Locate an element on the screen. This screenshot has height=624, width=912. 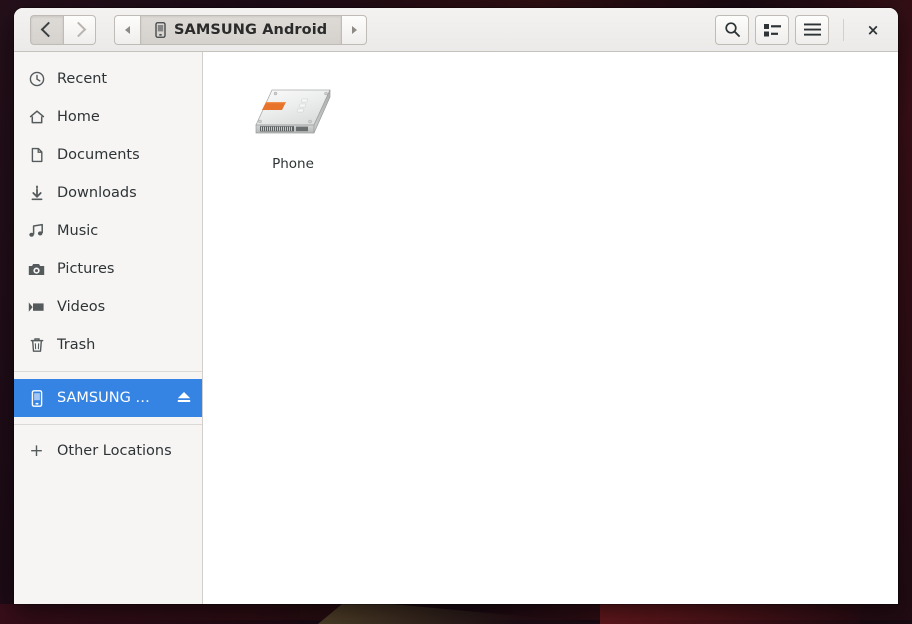
list-view-icon is located at coordinates (772, 30).